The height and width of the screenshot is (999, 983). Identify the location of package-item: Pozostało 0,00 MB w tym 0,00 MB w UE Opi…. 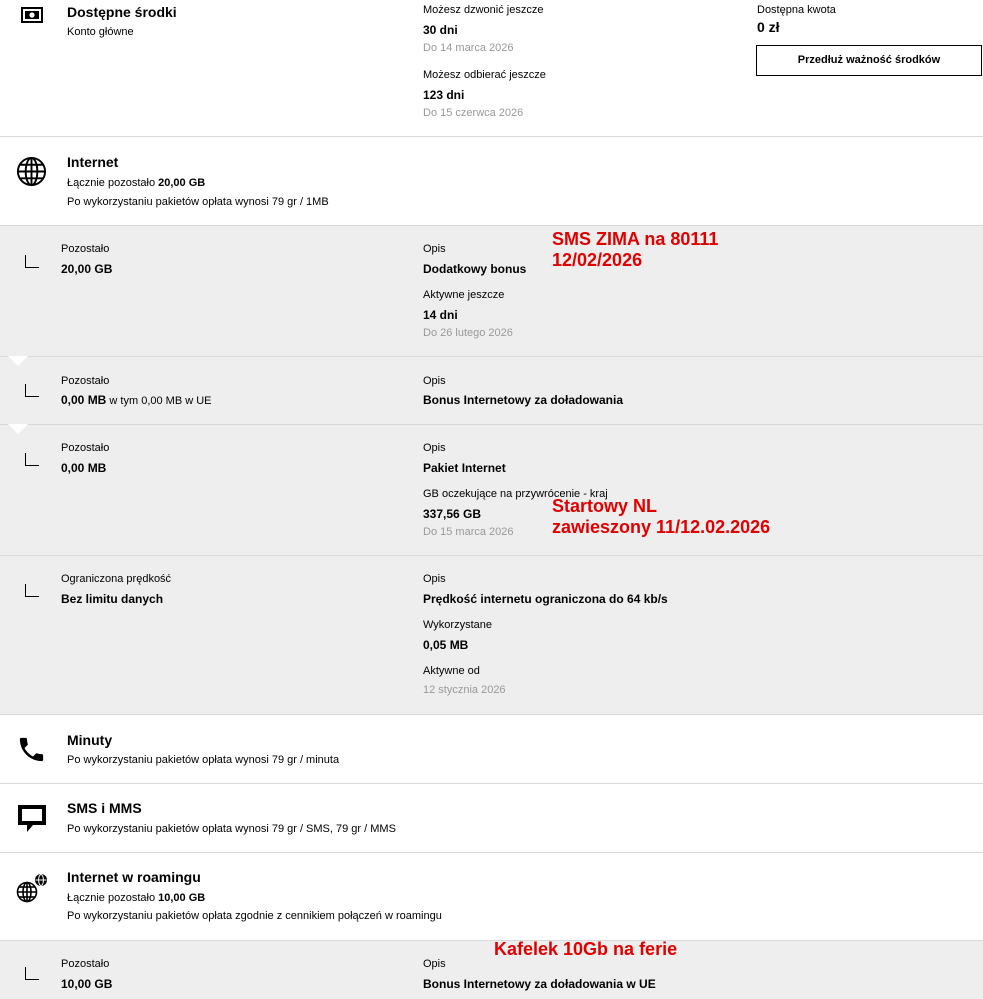
(491, 390).